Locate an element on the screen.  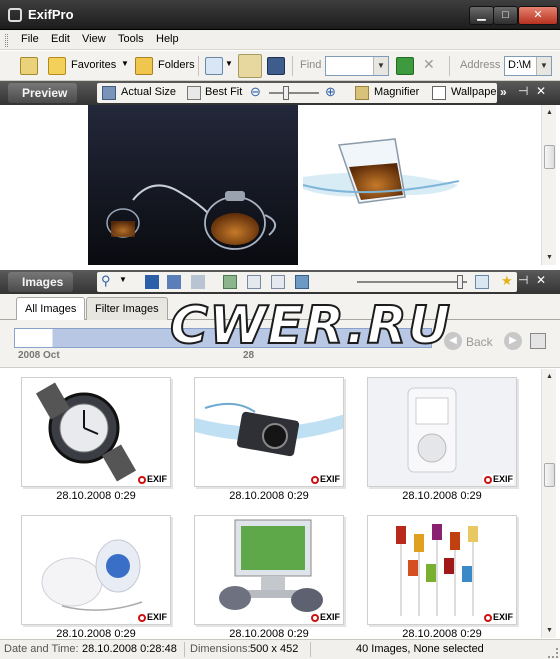
ipod-photo: EXIF is located at coordinates (442, 432).